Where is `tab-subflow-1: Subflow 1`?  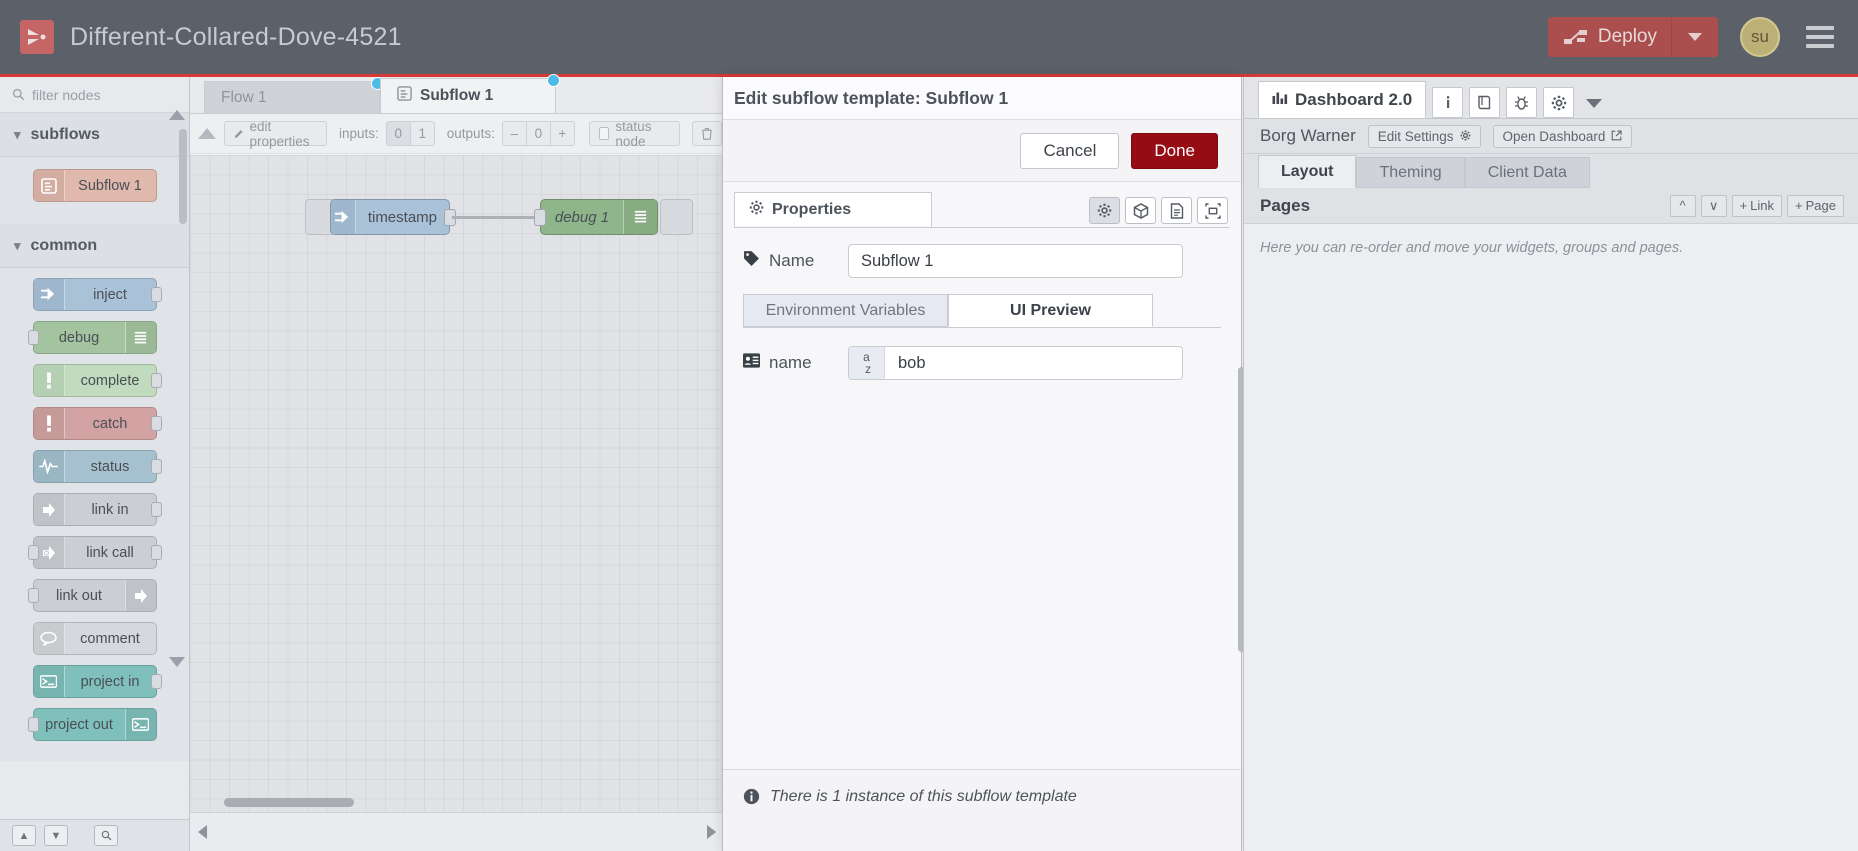 tab-subflow-1: Subflow 1 is located at coordinates (470, 93).